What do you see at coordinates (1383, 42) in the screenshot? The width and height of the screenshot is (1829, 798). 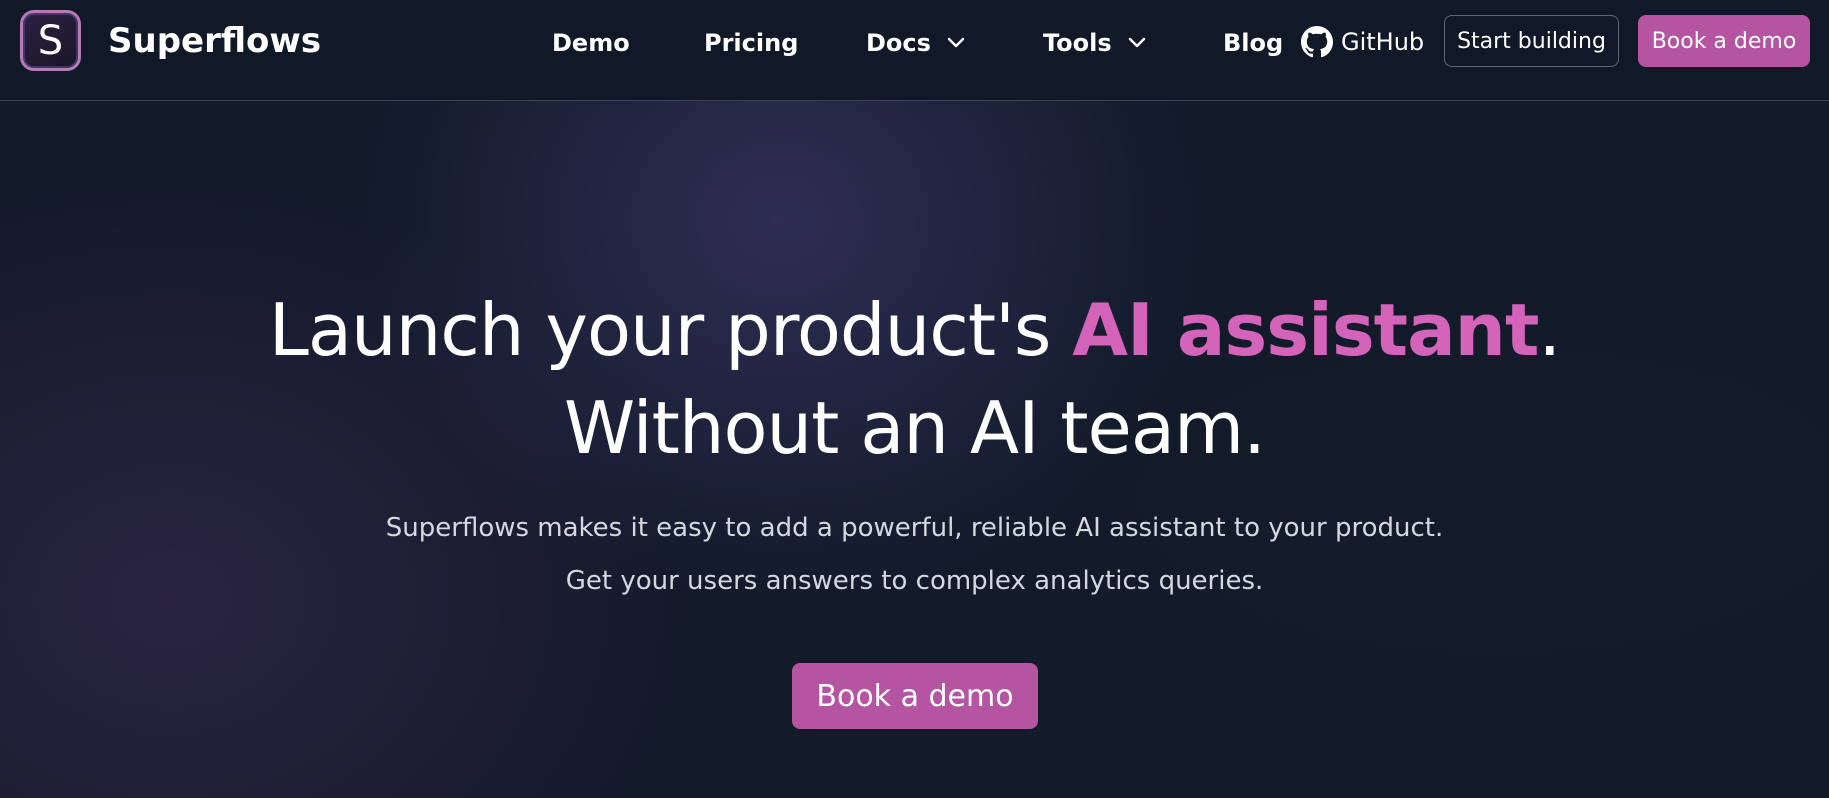 I see `github-label: GitHub` at bounding box center [1383, 42].